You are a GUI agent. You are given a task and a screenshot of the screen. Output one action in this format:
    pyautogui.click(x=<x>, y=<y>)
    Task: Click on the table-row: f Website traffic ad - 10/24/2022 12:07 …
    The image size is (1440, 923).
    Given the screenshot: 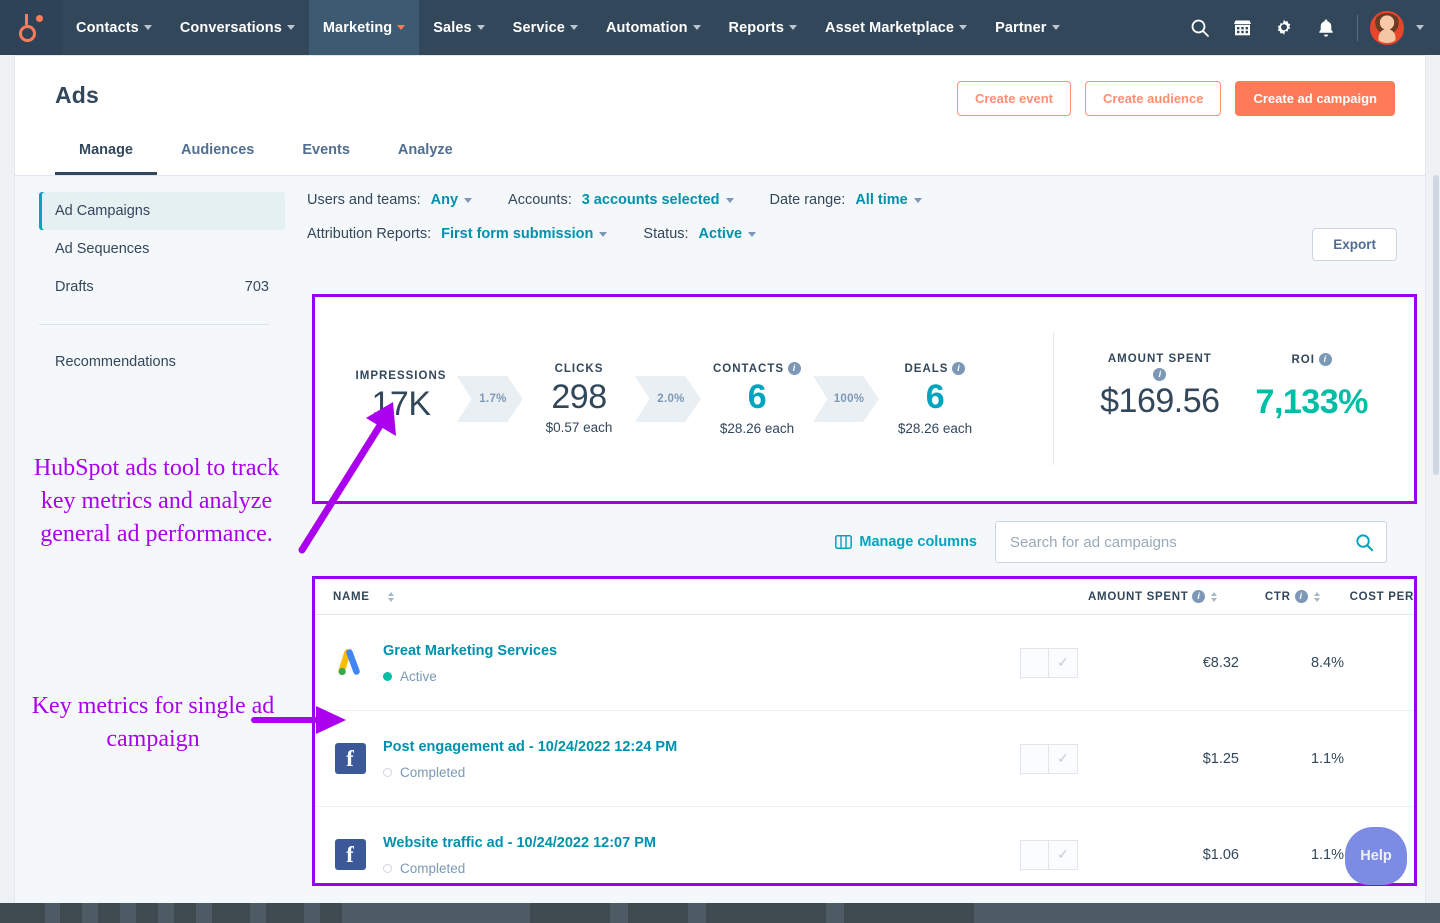 What is the action you would take?
    pyautogui.click(x=864, y=845)
    